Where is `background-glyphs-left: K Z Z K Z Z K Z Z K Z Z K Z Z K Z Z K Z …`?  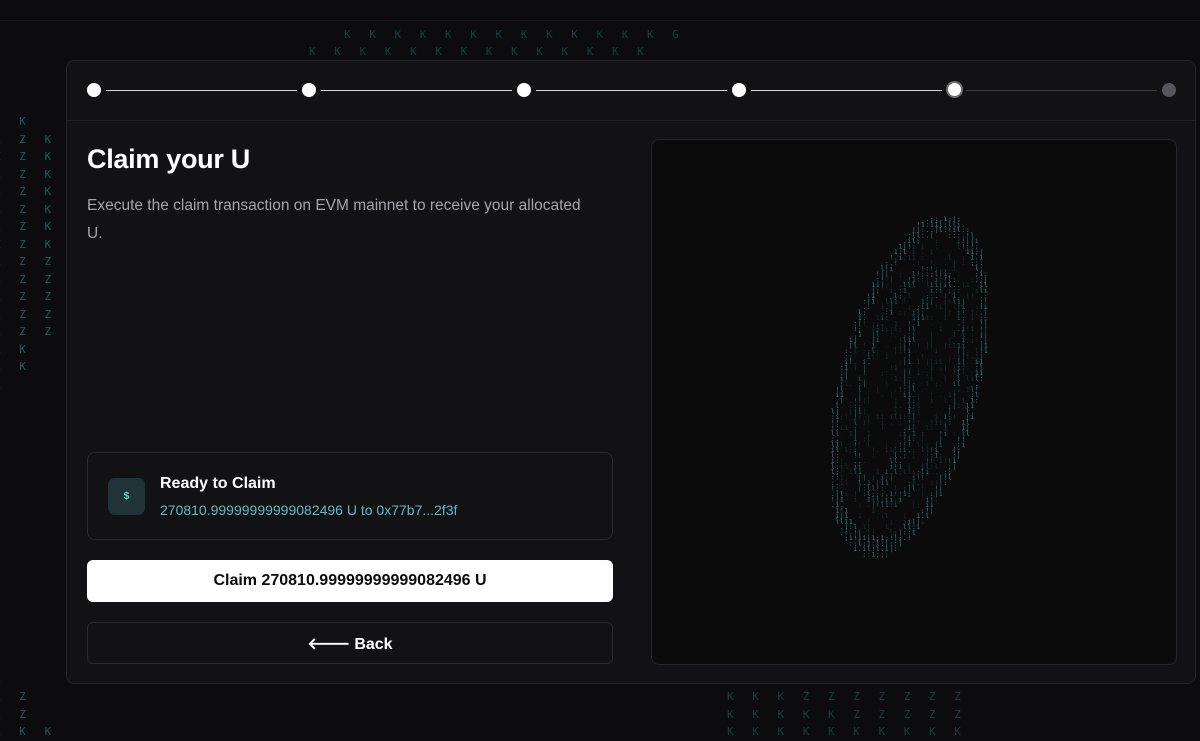
background-glyphs-left: K Z Z K Z Z K Z Z K Z Z K Z Z K Z Z K Z … is located at coordinates (28, 253).